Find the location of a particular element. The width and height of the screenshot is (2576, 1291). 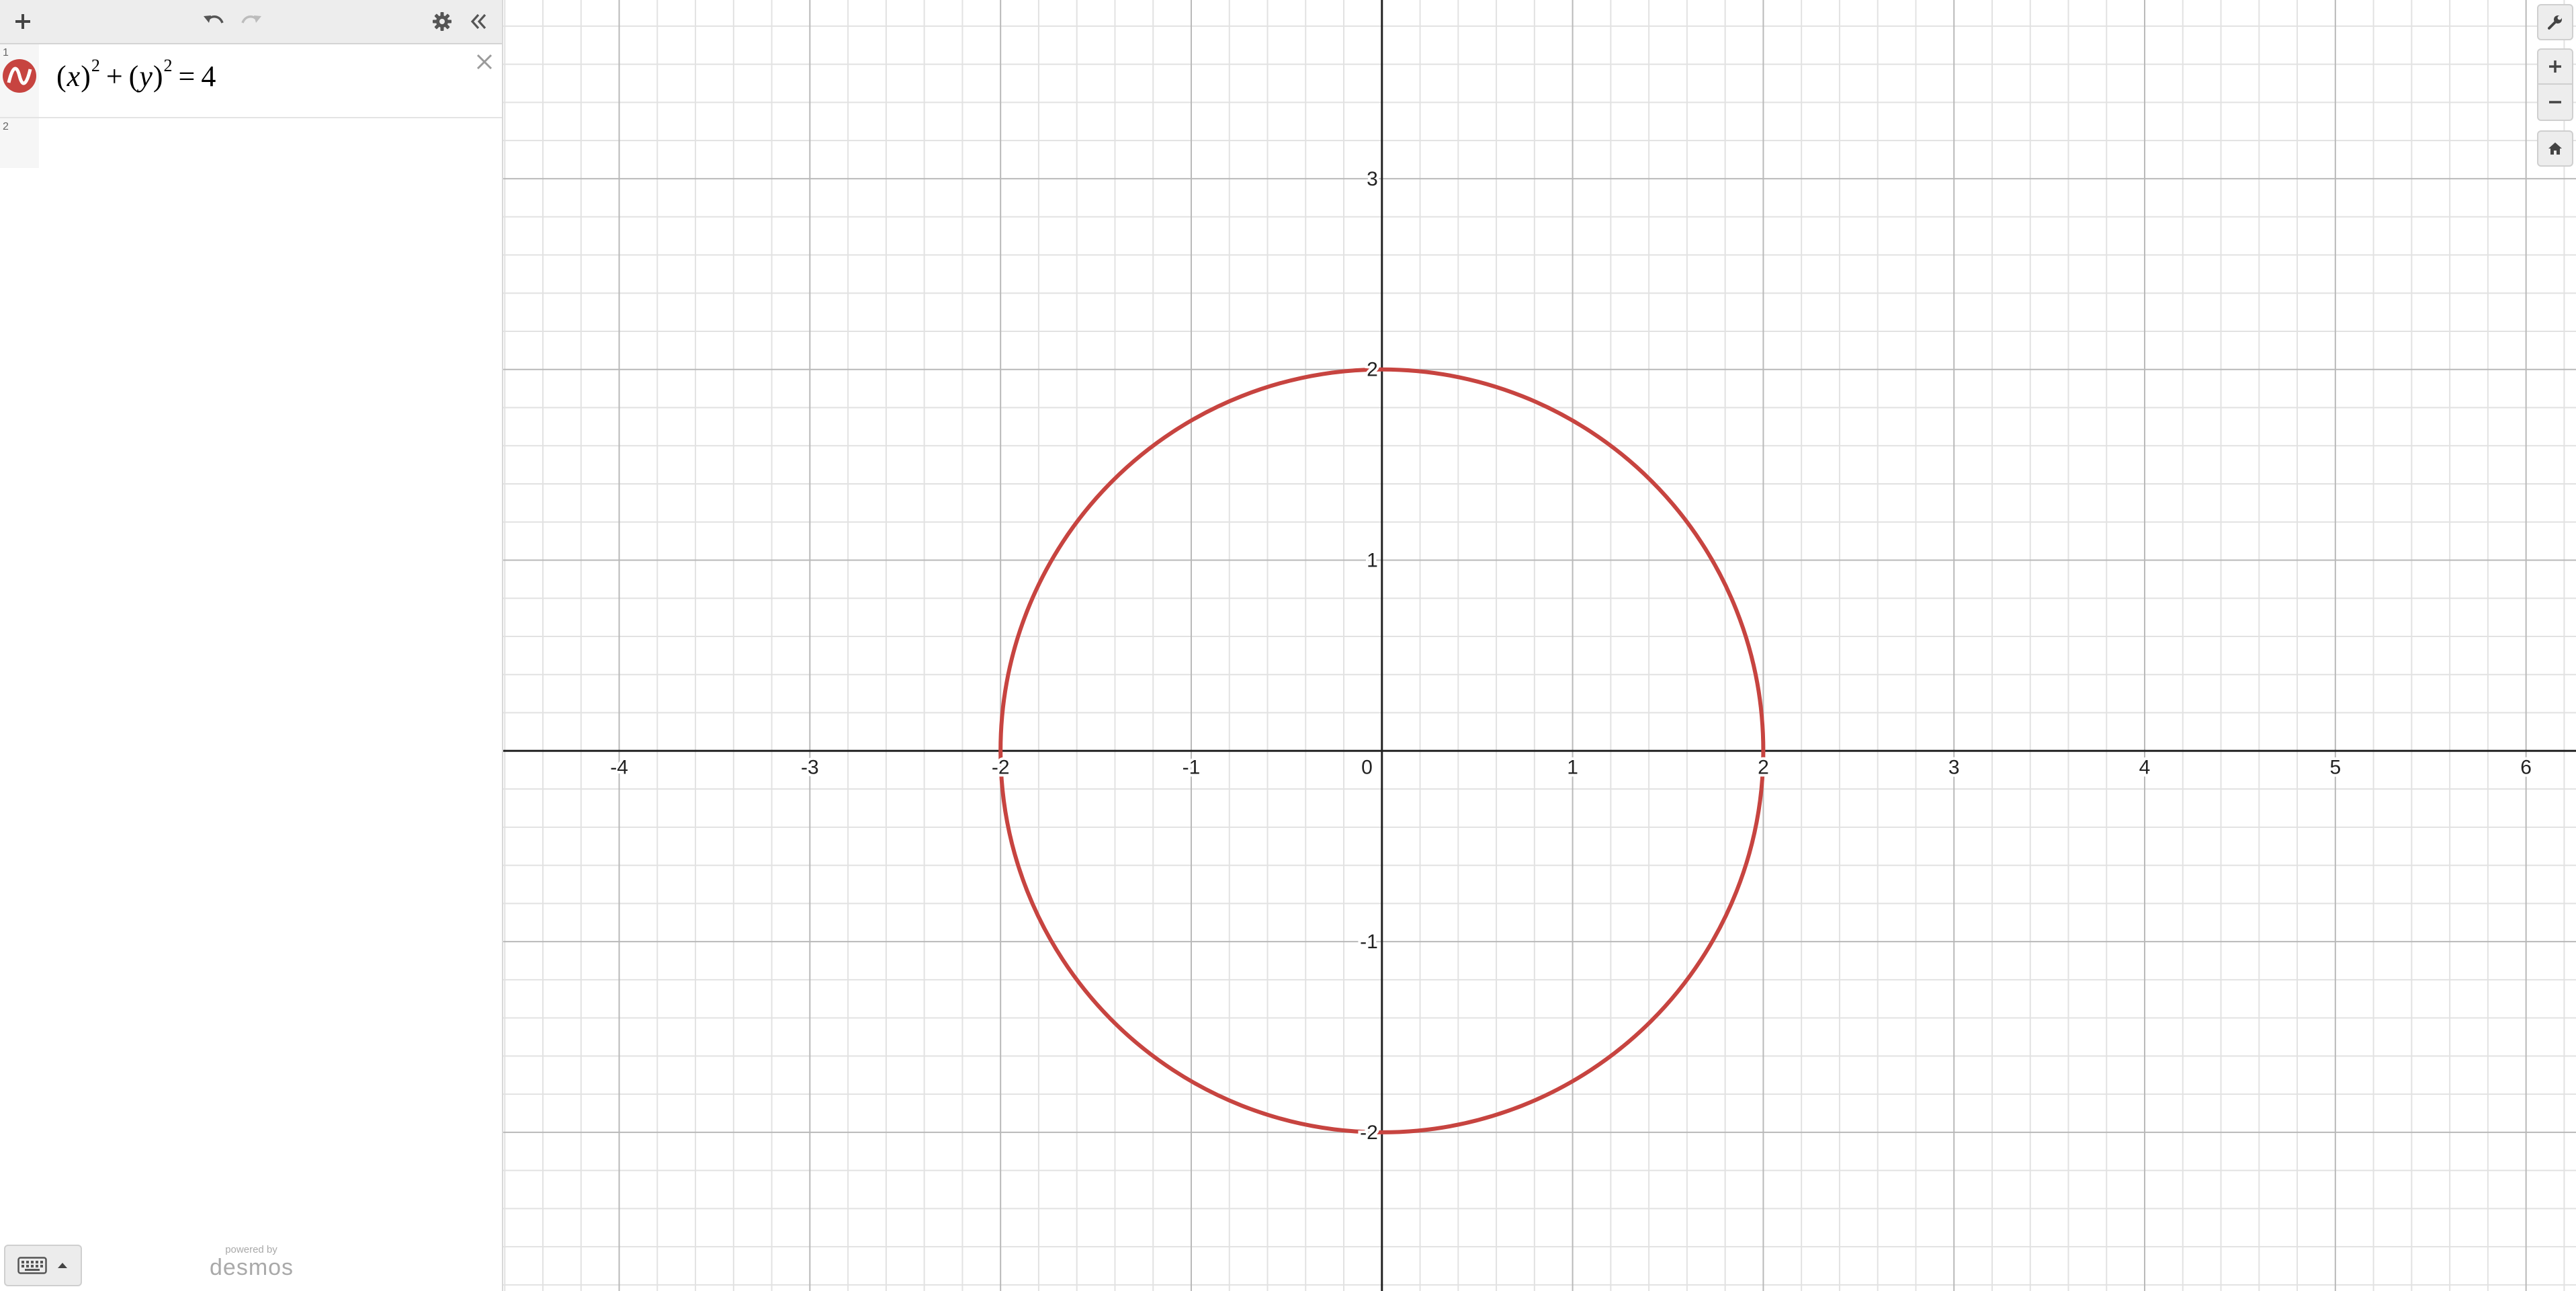

expression-list: 1 (x)2 + (y)2 = 4 2 is located at coordinates (251, 106).